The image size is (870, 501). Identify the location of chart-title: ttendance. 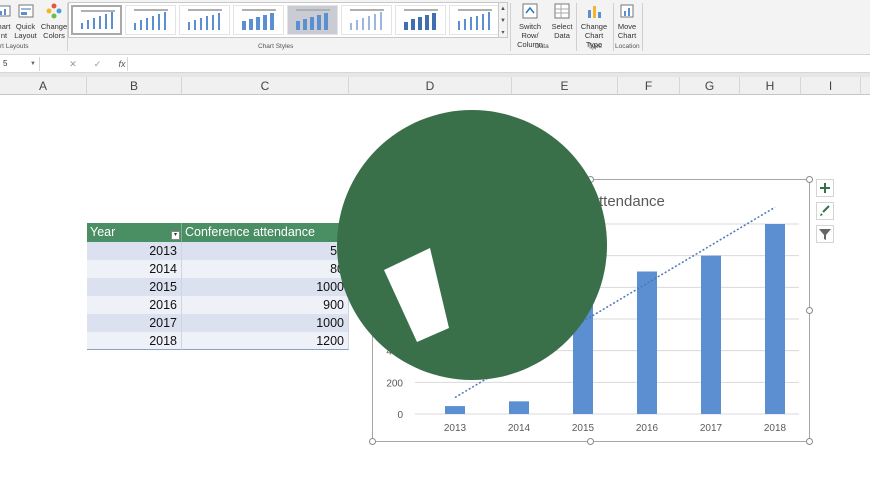
(632, 201).